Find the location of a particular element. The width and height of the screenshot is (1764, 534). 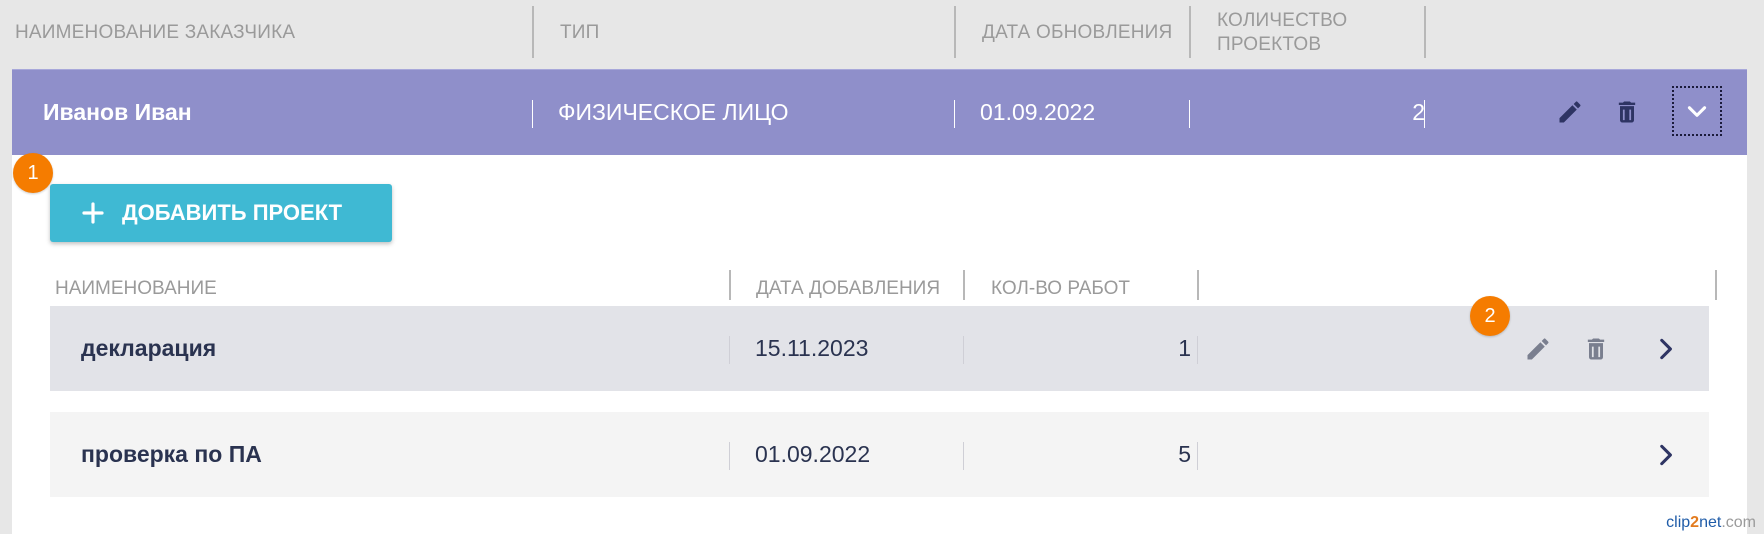

chevron-down-icon is located at coordinates (1697, 111).